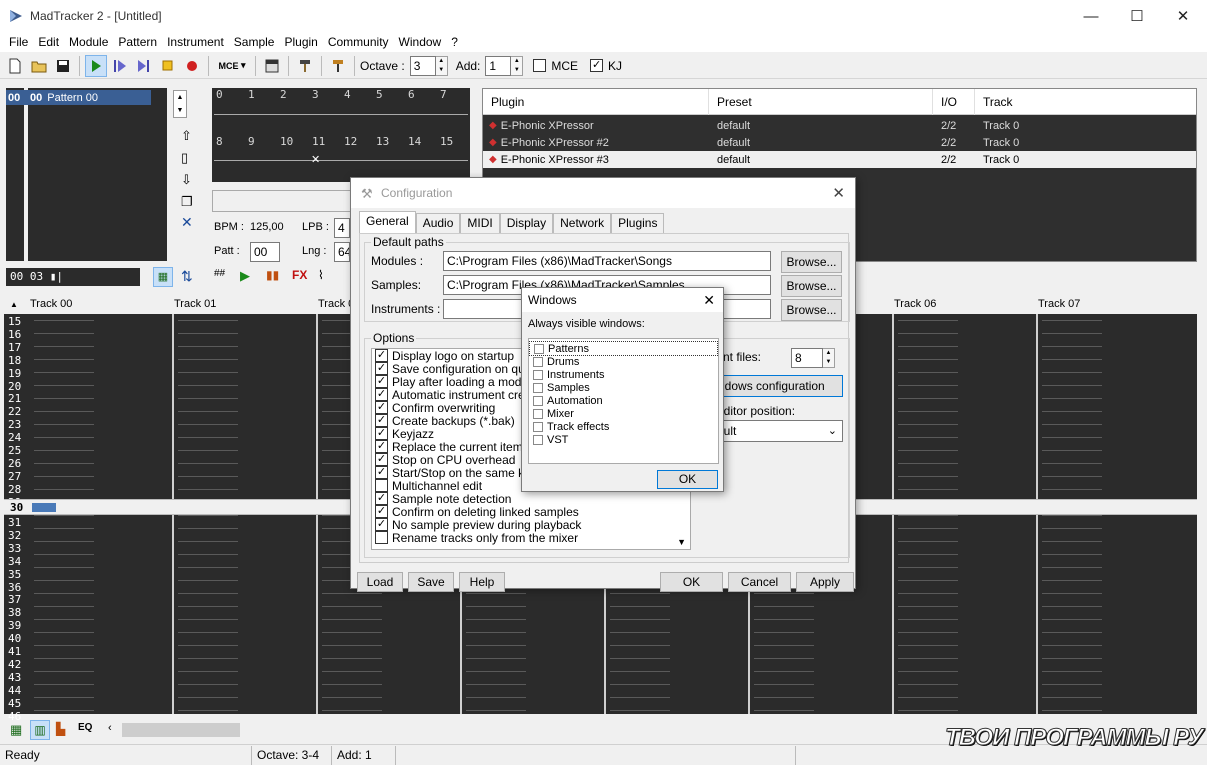 The width and height of the screenshot is (1207, 765). I want to click on stop-icon, so click(168, 66).